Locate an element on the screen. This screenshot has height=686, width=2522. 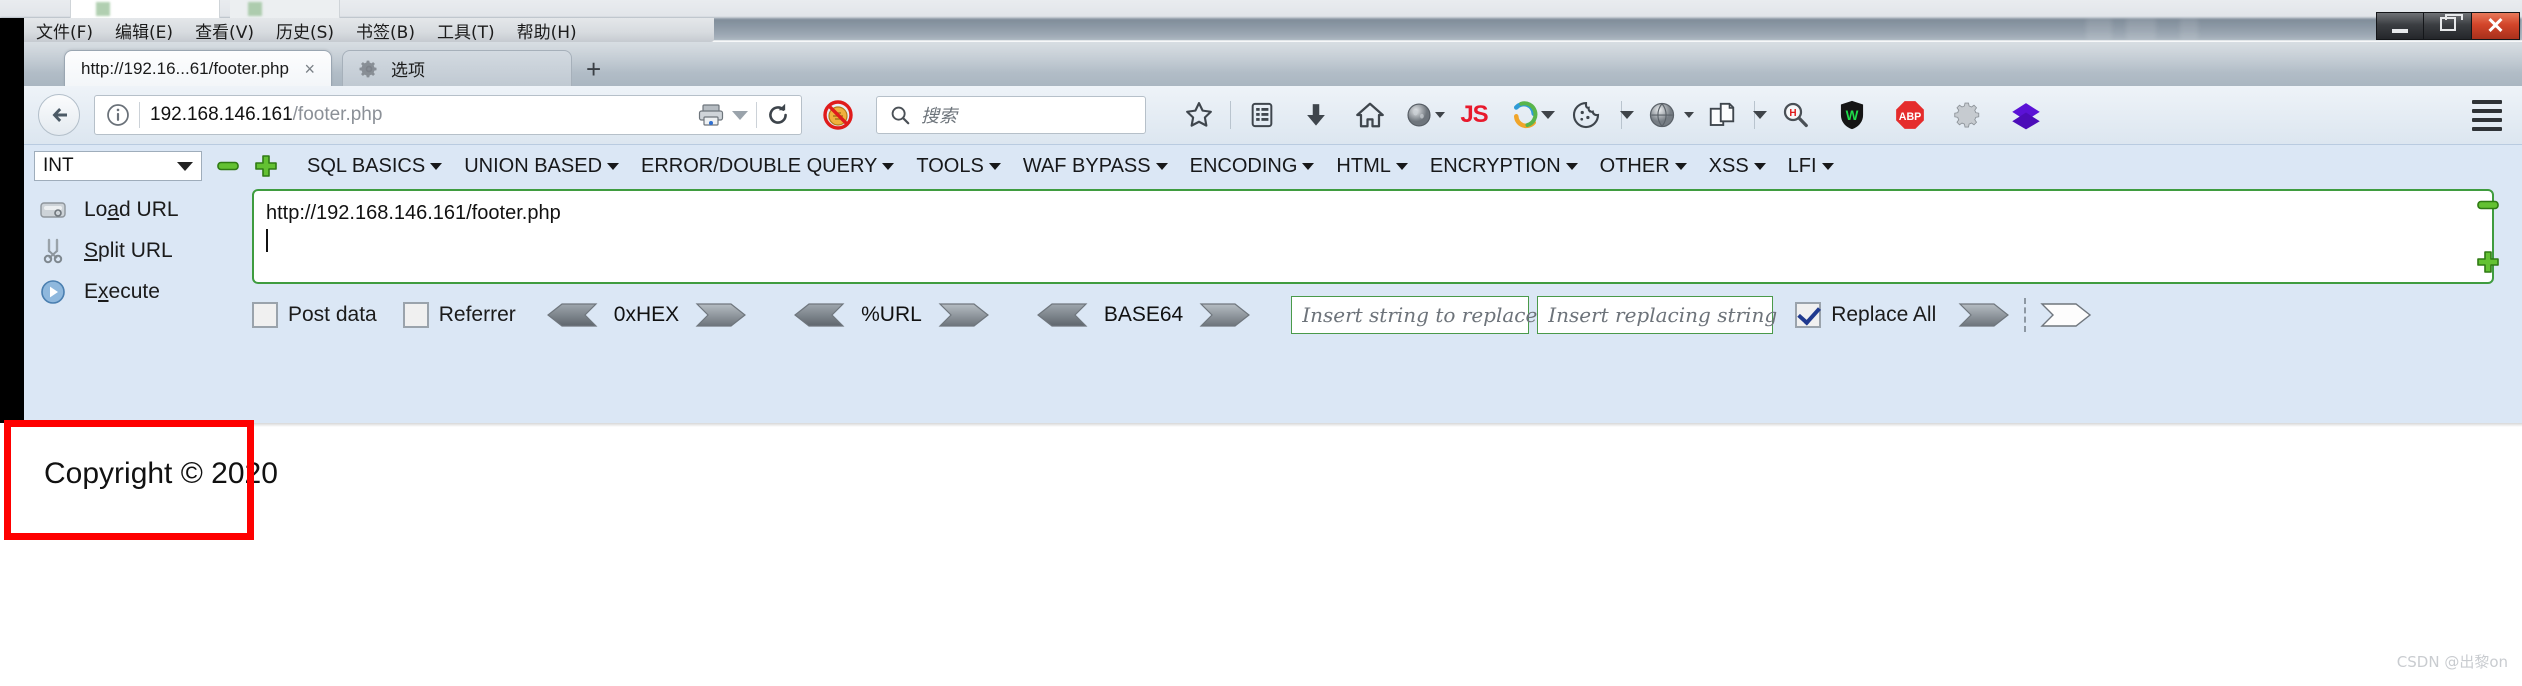
hackbar-side-controls is located at coordinates (2494, 250).